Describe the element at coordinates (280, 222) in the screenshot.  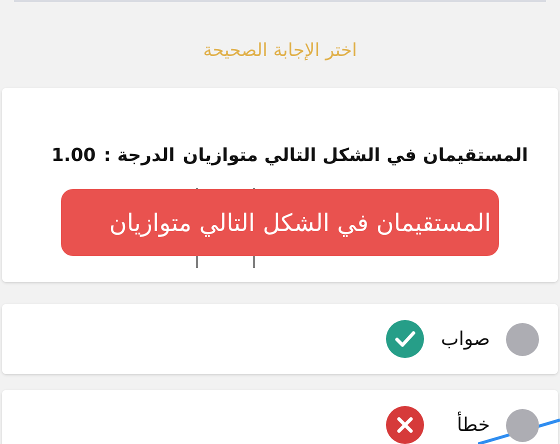
I see `toast-message: المستقيمان في الشكل التالي متوازيان` at that location.